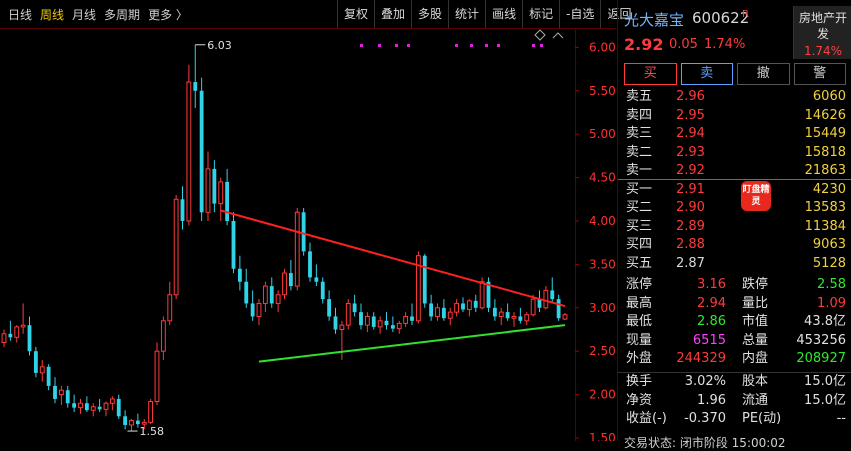 The width and height of the screenshot is (851, 451). I want to click on y-tick-label: 2.00, so click(602, 395).